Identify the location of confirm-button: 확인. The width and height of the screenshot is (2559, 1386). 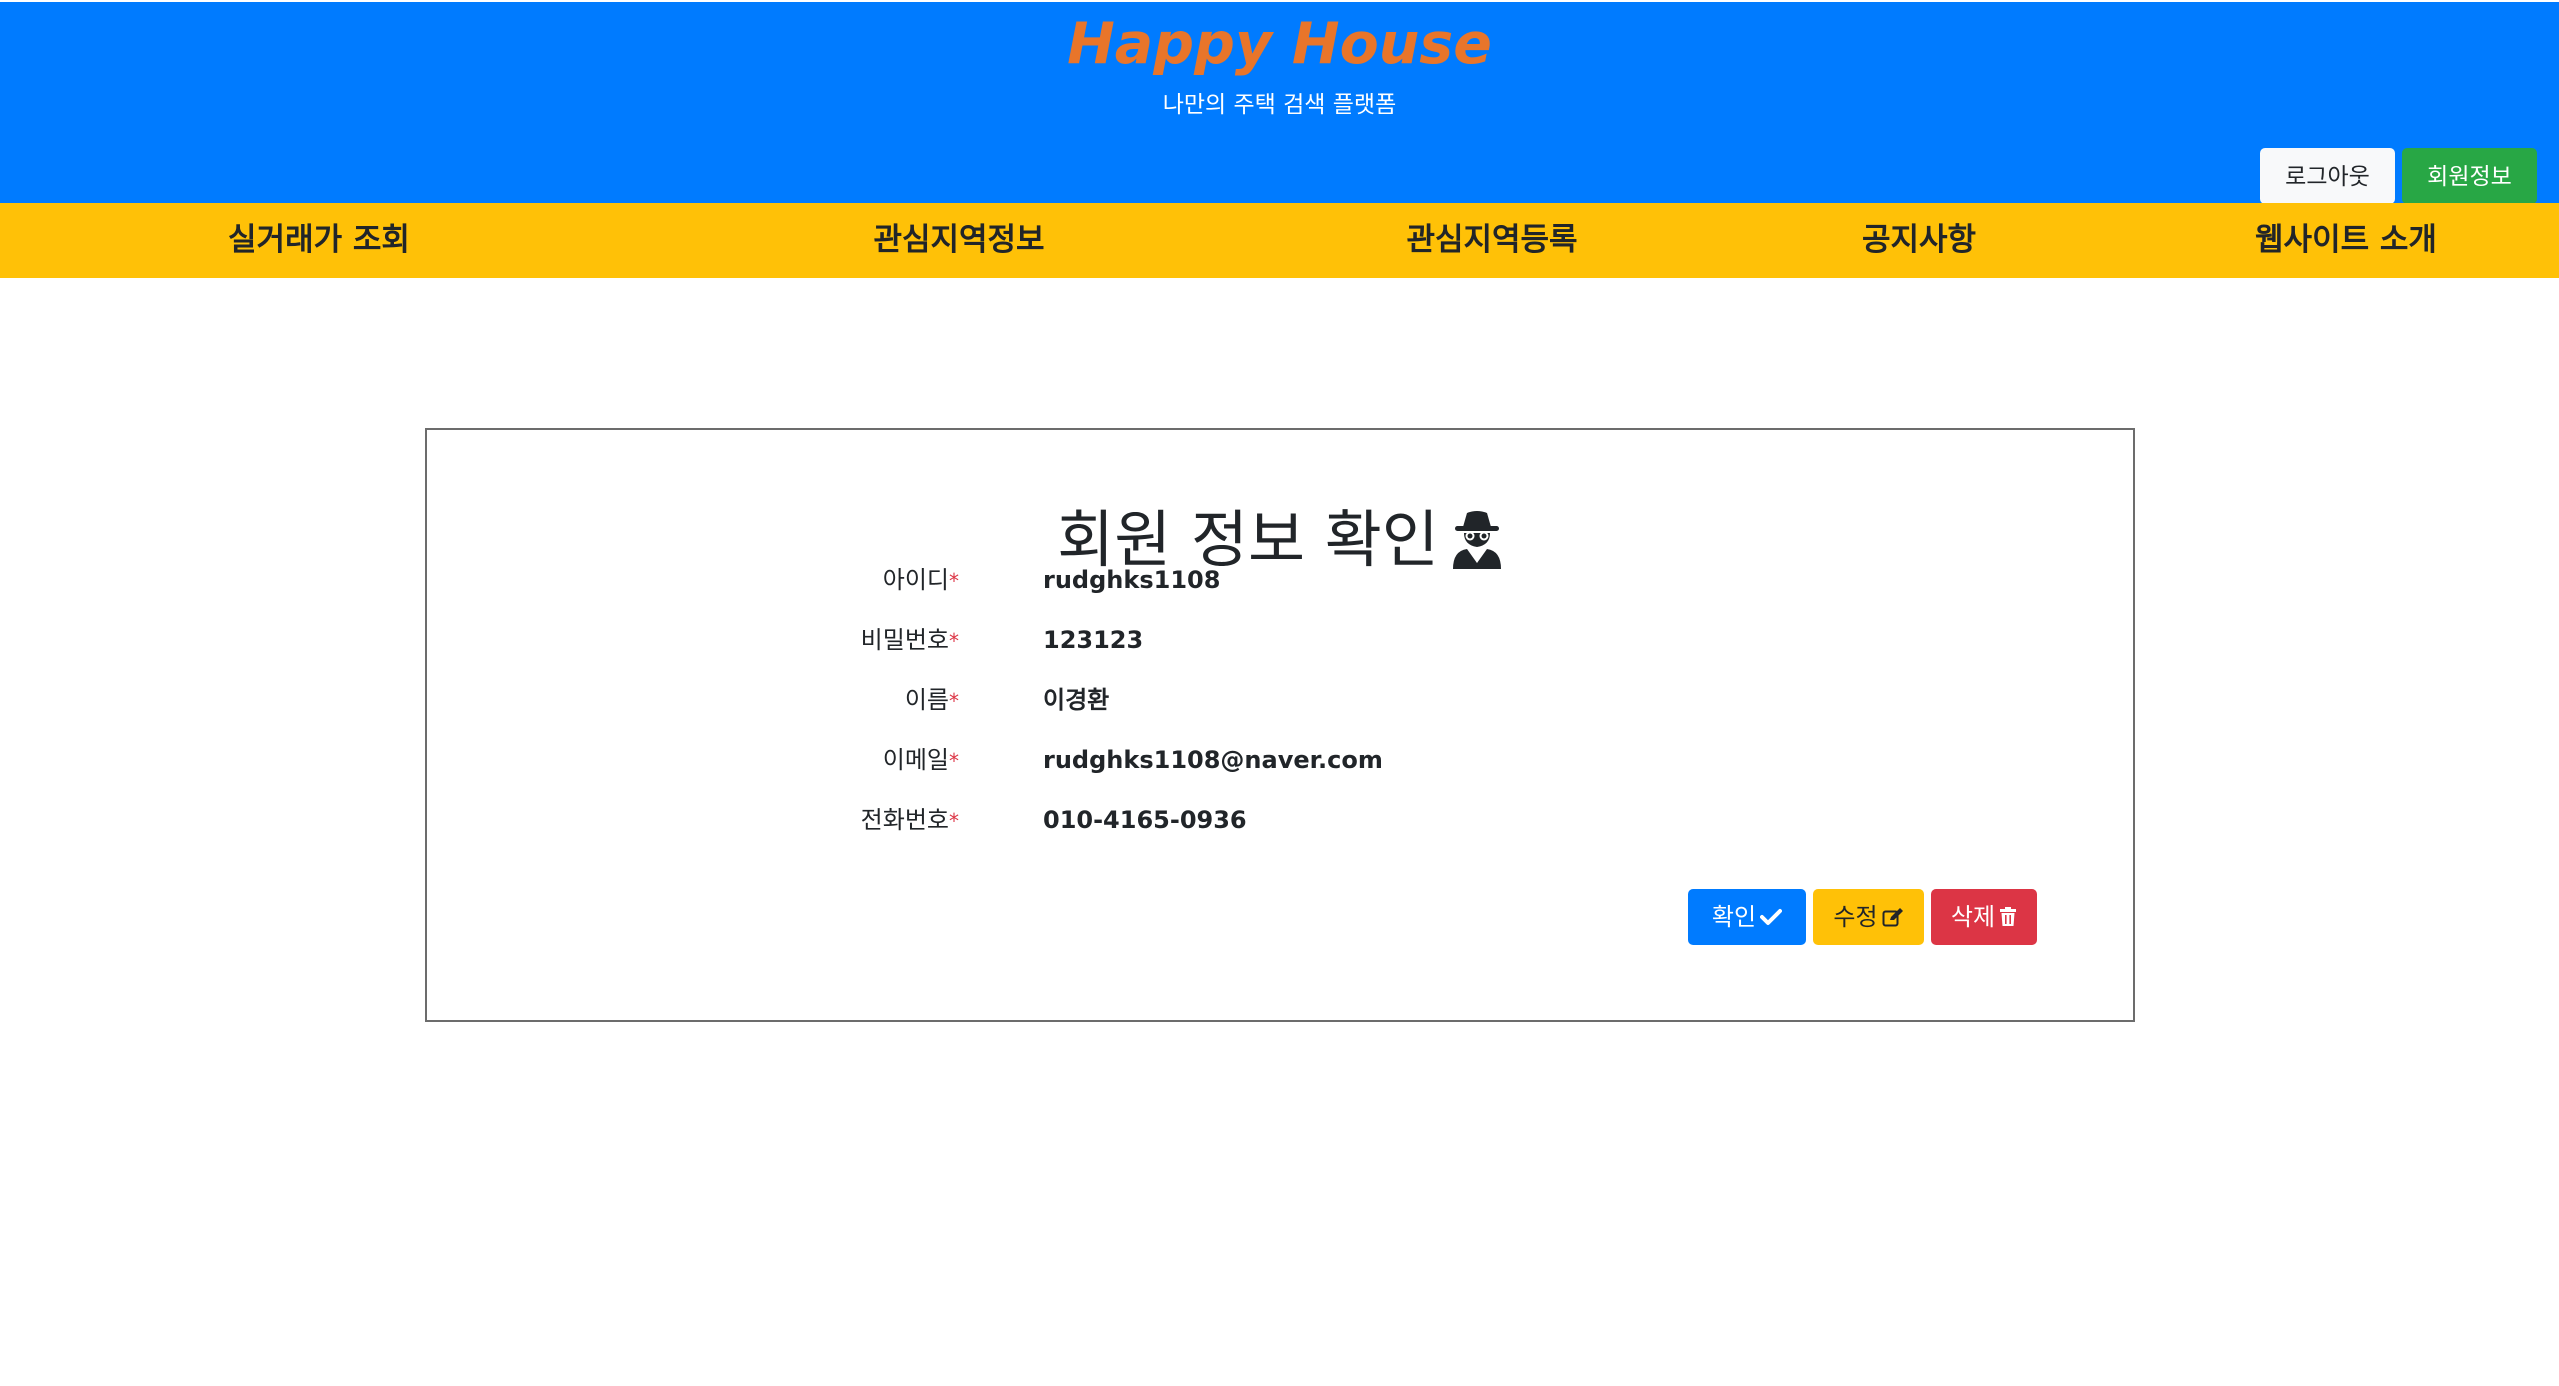
(1747, 917).